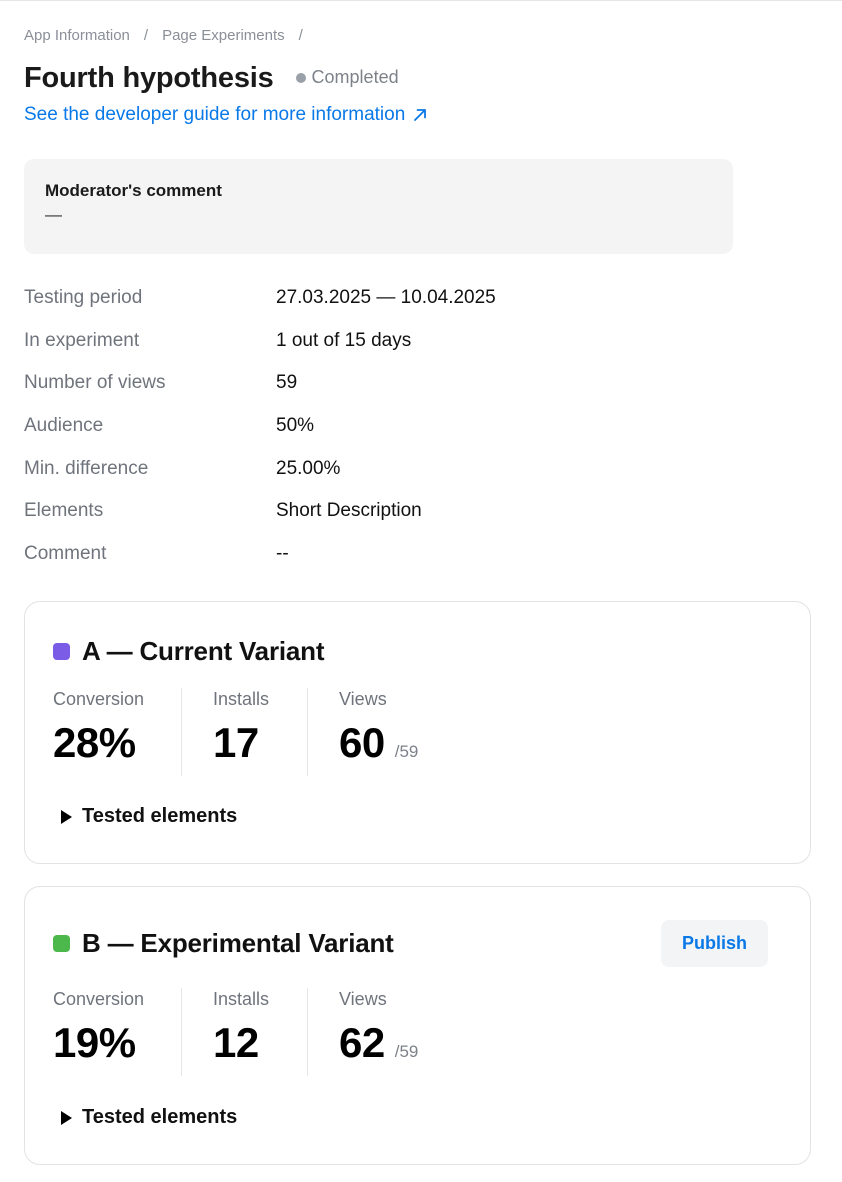 The image size is (842, 1182). I want to click on detail-value: 1 out of 15 days, so click(344, 340).